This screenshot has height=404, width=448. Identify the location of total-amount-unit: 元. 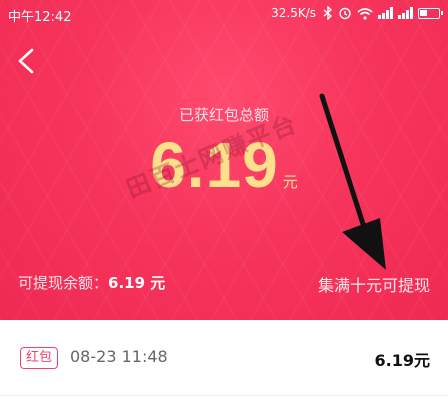
(290, 182).